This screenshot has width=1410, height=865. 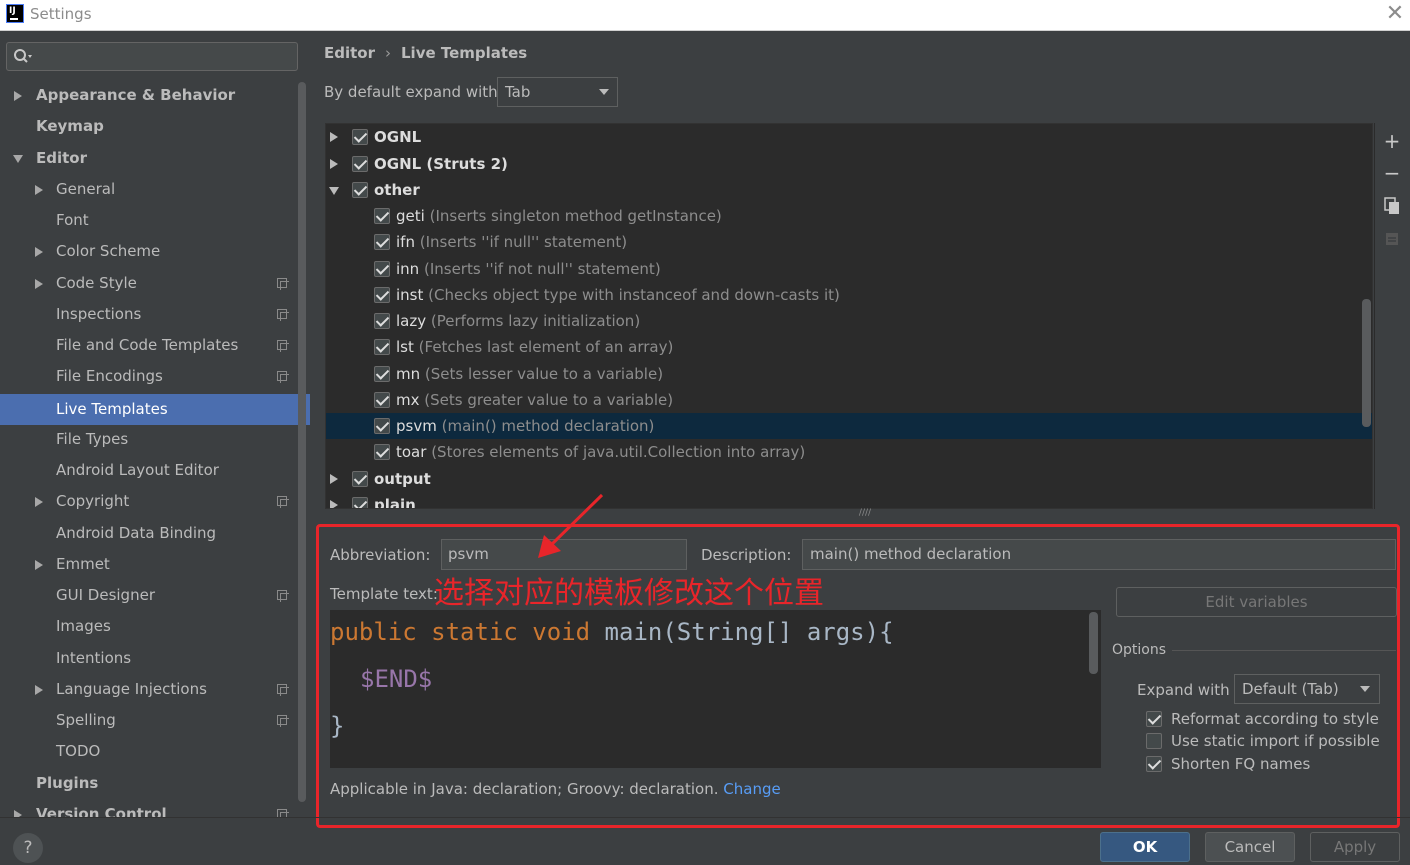 What do you see at coordinates (1366, 363) in the screenshot?
I see `tree-scrollbar` at bounding box center [1366, 363].